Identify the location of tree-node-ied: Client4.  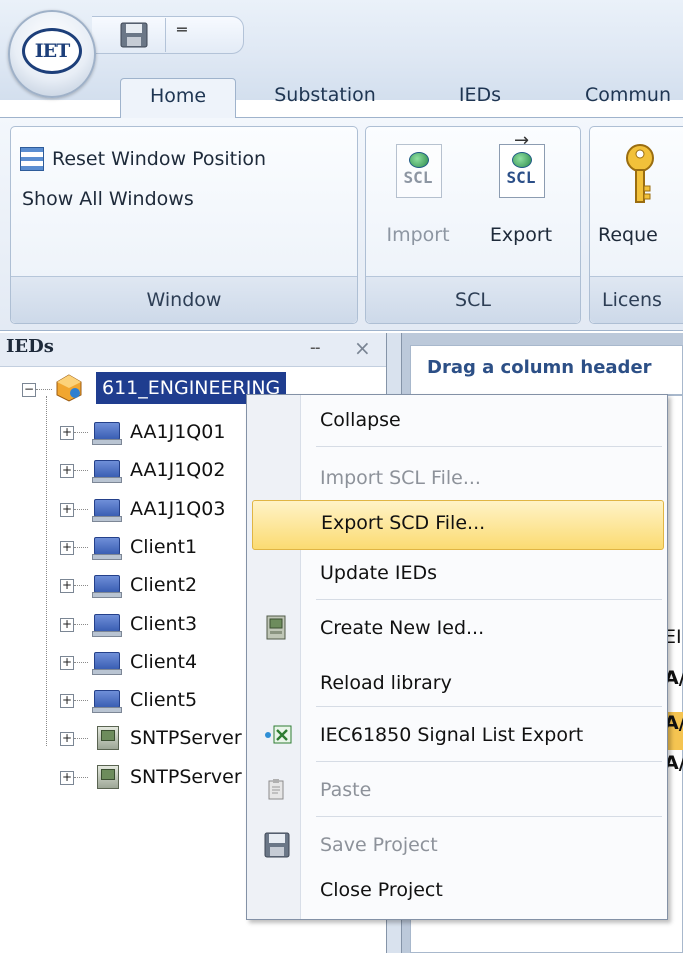
(168, 662).